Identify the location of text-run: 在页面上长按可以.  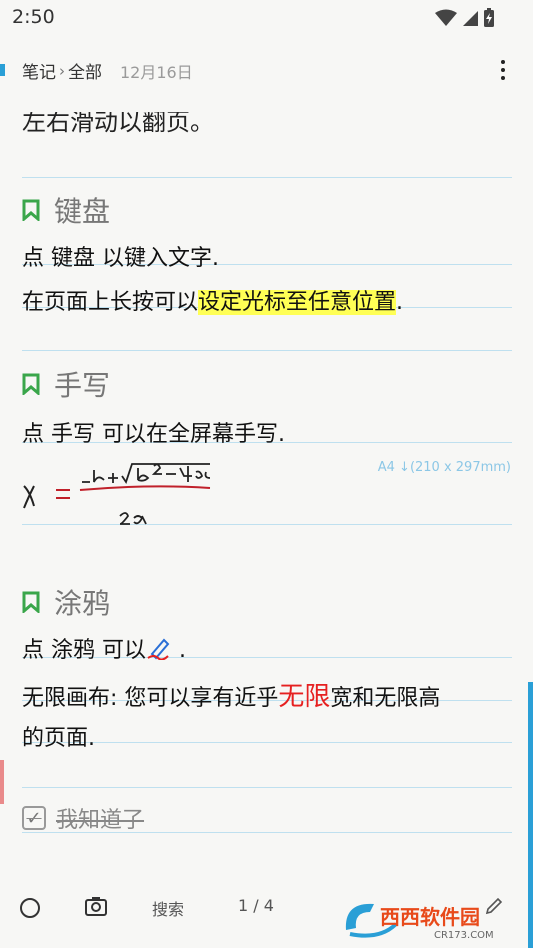
(110, 302).